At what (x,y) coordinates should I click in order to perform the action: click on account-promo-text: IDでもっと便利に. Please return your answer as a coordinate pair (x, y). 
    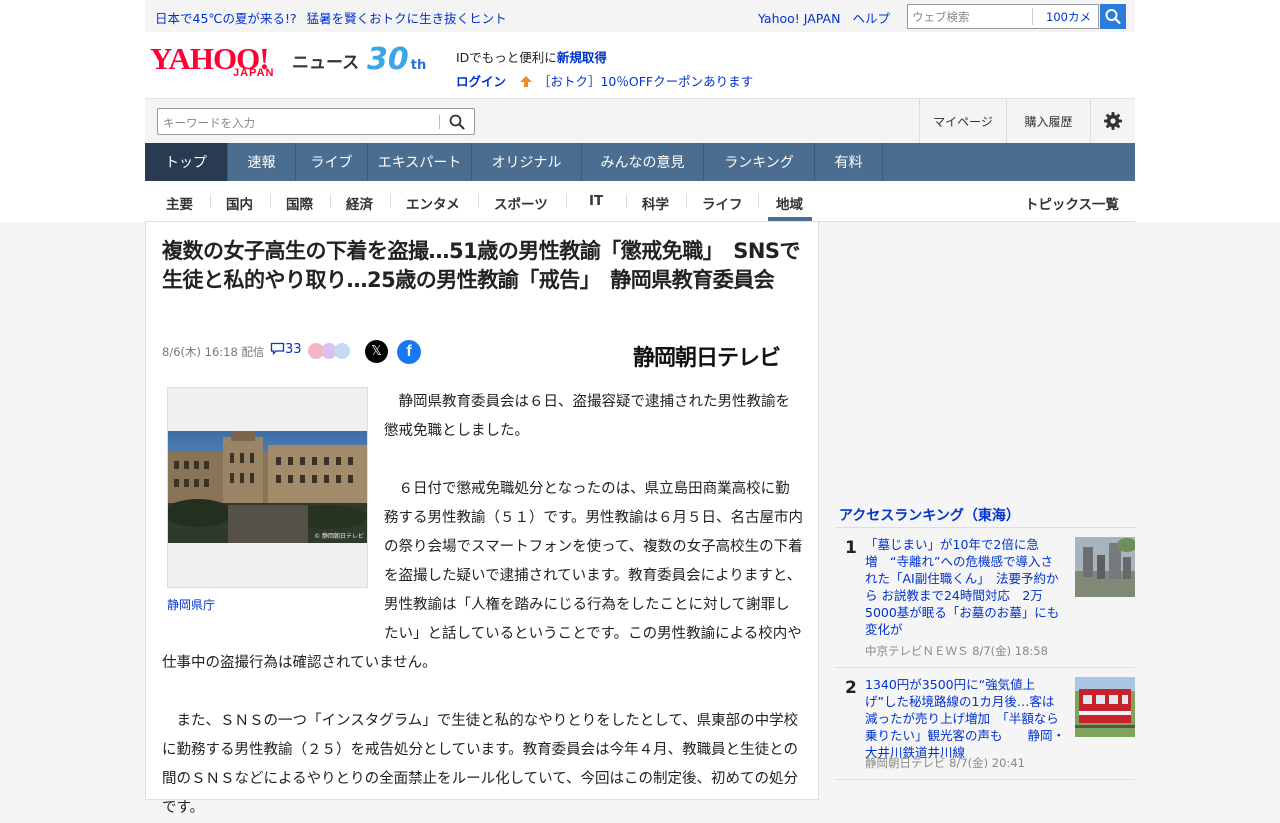
    Looking at the image, I should click on (506, 57).